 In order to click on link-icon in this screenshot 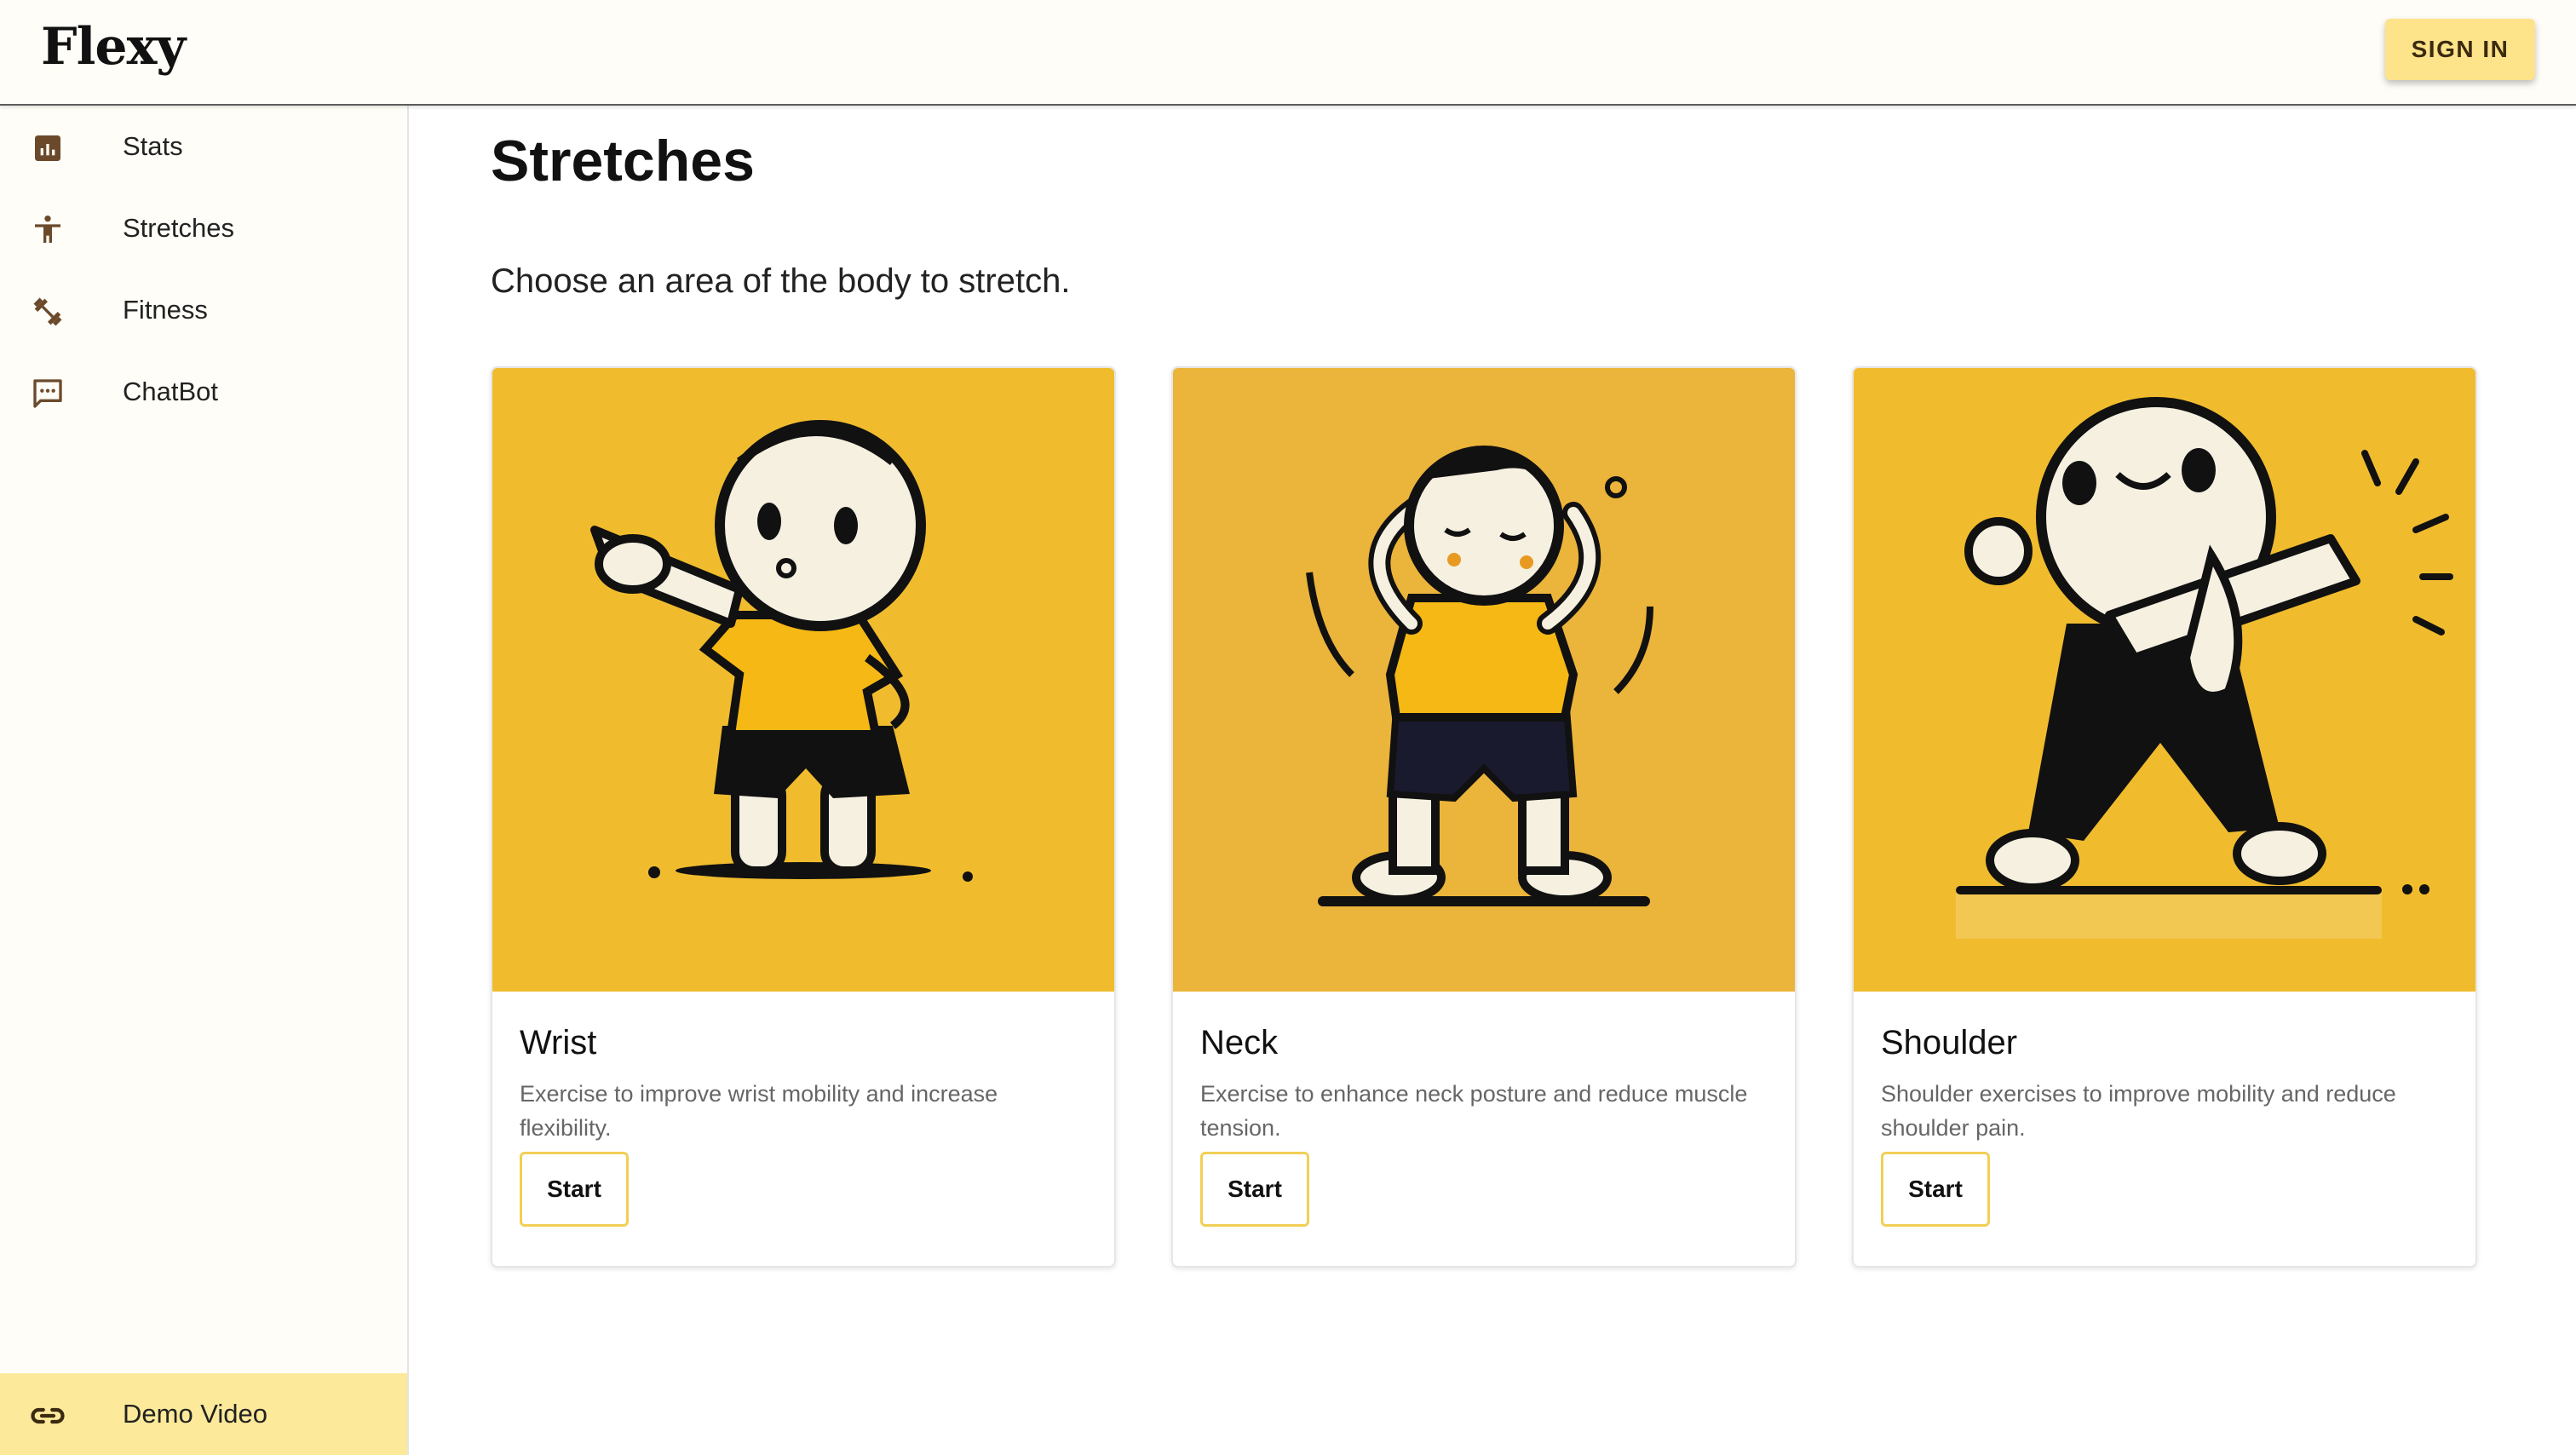, I will do `click(48, 1416)`.